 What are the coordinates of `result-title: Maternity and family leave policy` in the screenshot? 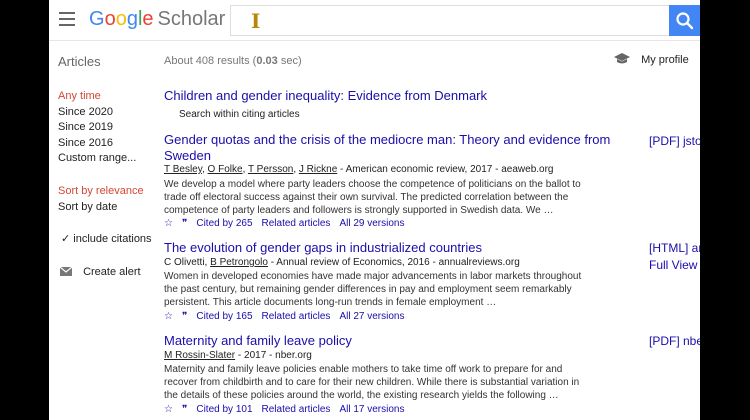 It's located at (258, 341).